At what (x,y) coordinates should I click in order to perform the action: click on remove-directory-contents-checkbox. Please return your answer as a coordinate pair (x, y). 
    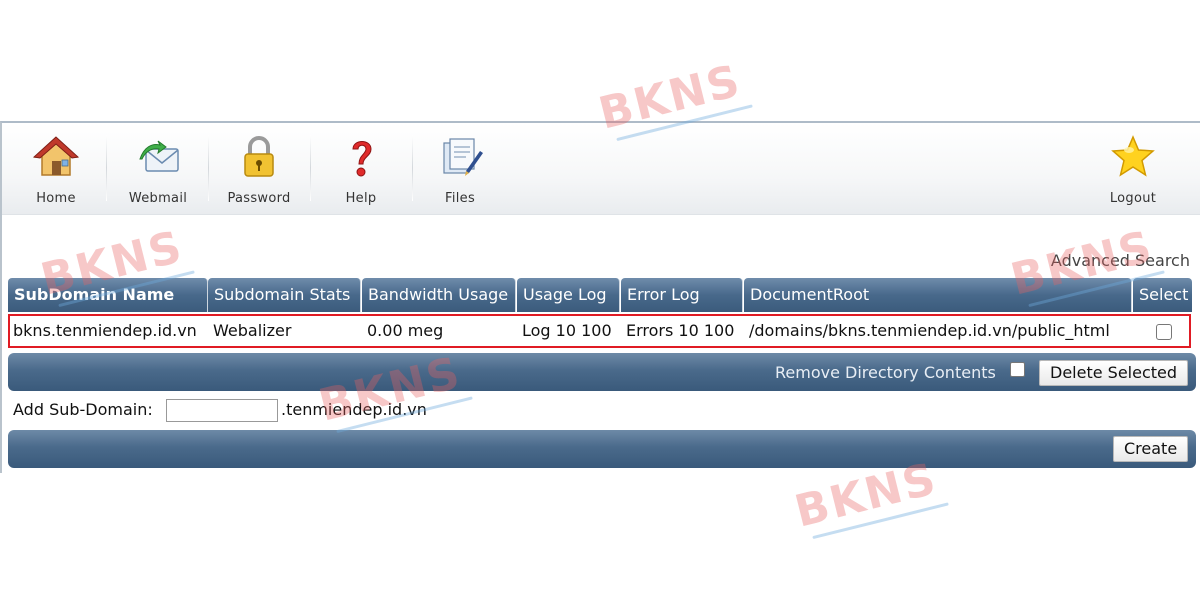
    Looking at the image, I should click on (1017, 369).